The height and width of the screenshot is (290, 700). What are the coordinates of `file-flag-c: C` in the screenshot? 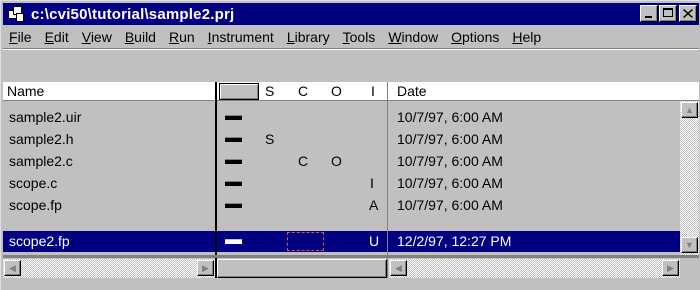 It's located at (303, 161).